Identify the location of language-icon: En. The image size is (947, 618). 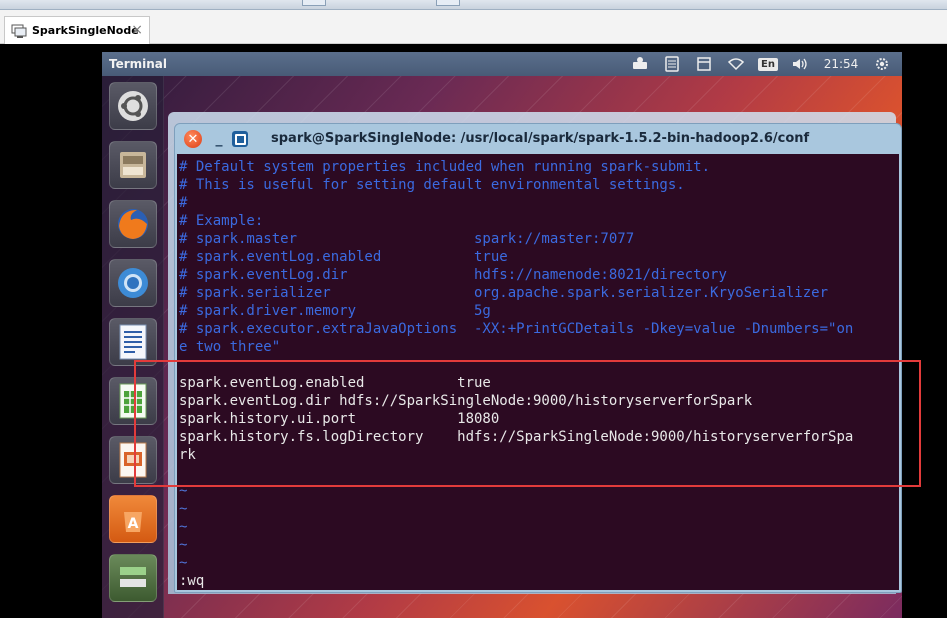
(768, 64).